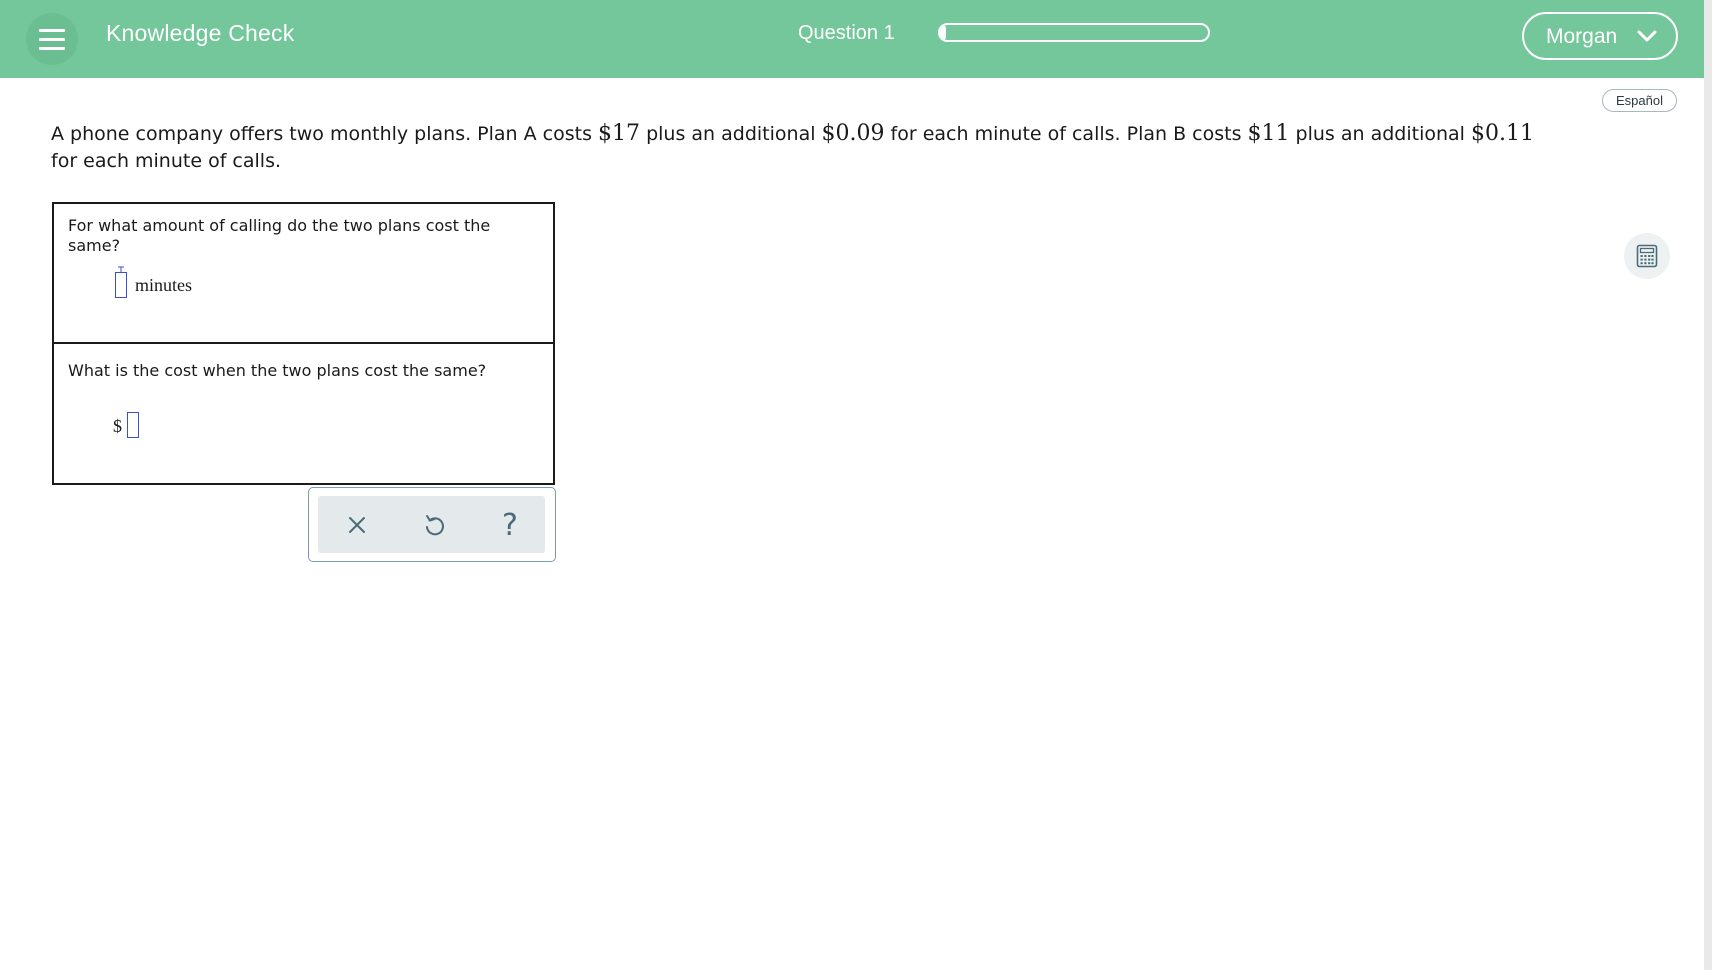  Describe the element at coordinates (943, 32) in the screenshot. I see `progress-fill` at that location.